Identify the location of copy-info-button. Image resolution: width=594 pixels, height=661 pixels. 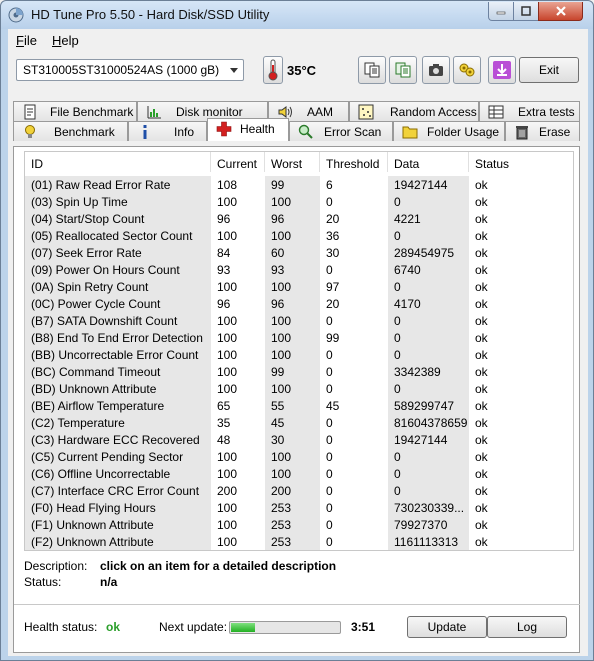
(403, 70).